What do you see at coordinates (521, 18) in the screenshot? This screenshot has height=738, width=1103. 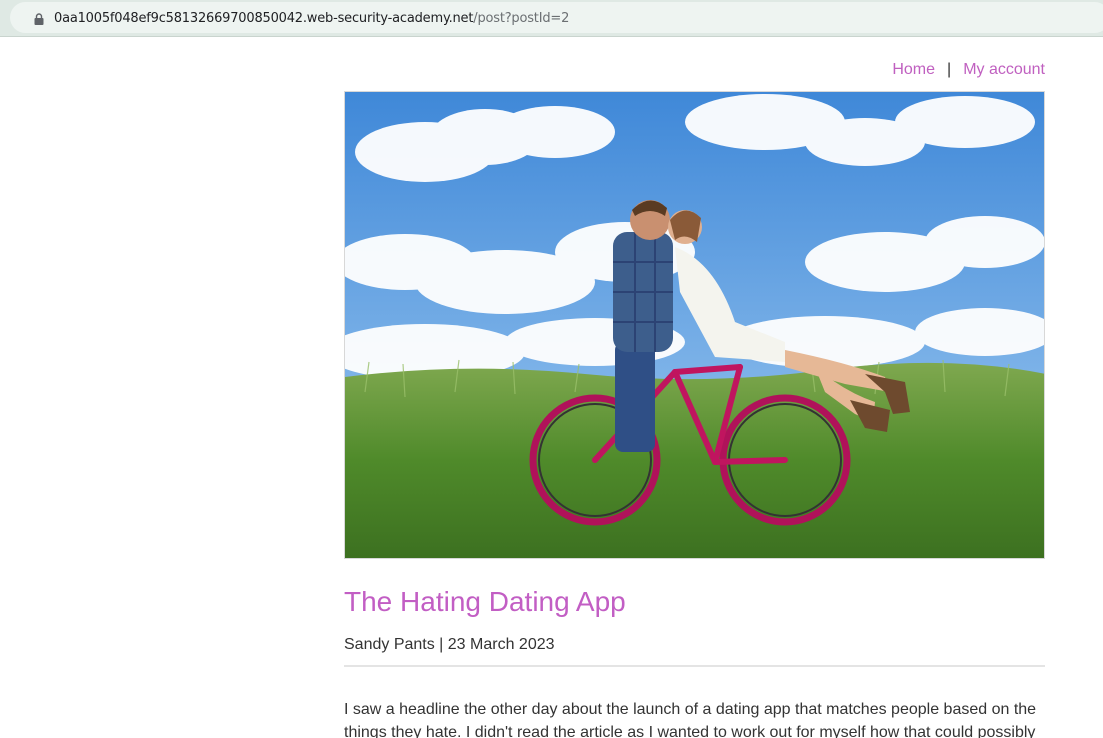 I see `url-path: /post?postId=2` at bounding box center [521, 18].